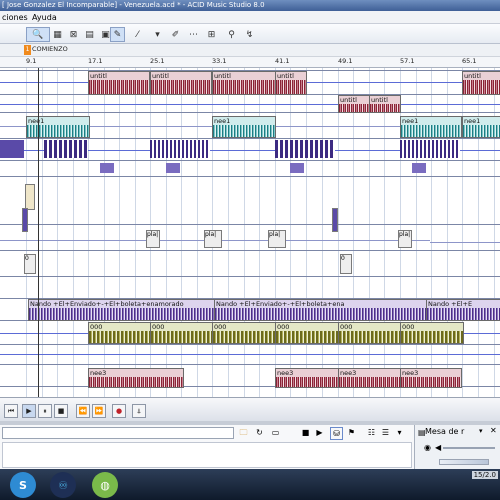 This screenshot has height=500, width=500. What do you see at coordinates (438, 447) in the screenshot?
I see `speaker-icon: ◀` at bounding box center [438, 447].